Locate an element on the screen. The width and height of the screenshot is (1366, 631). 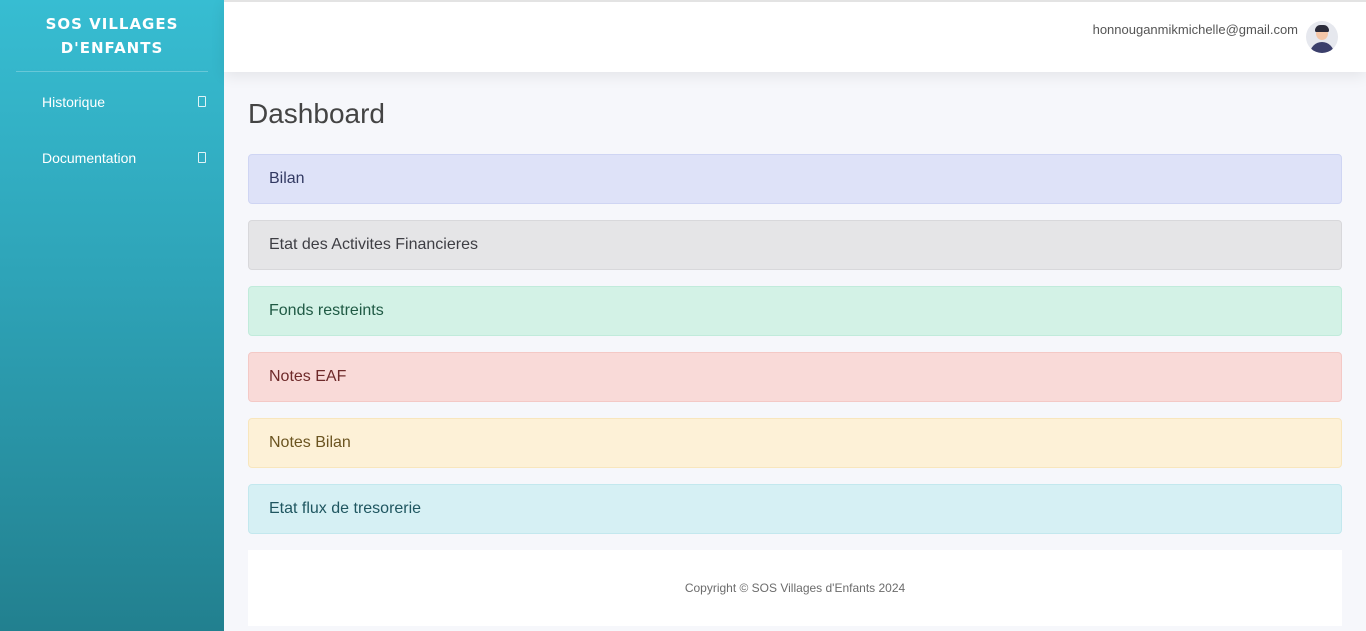
card-label: Notes Bilan is located at coordinates (310, 442).